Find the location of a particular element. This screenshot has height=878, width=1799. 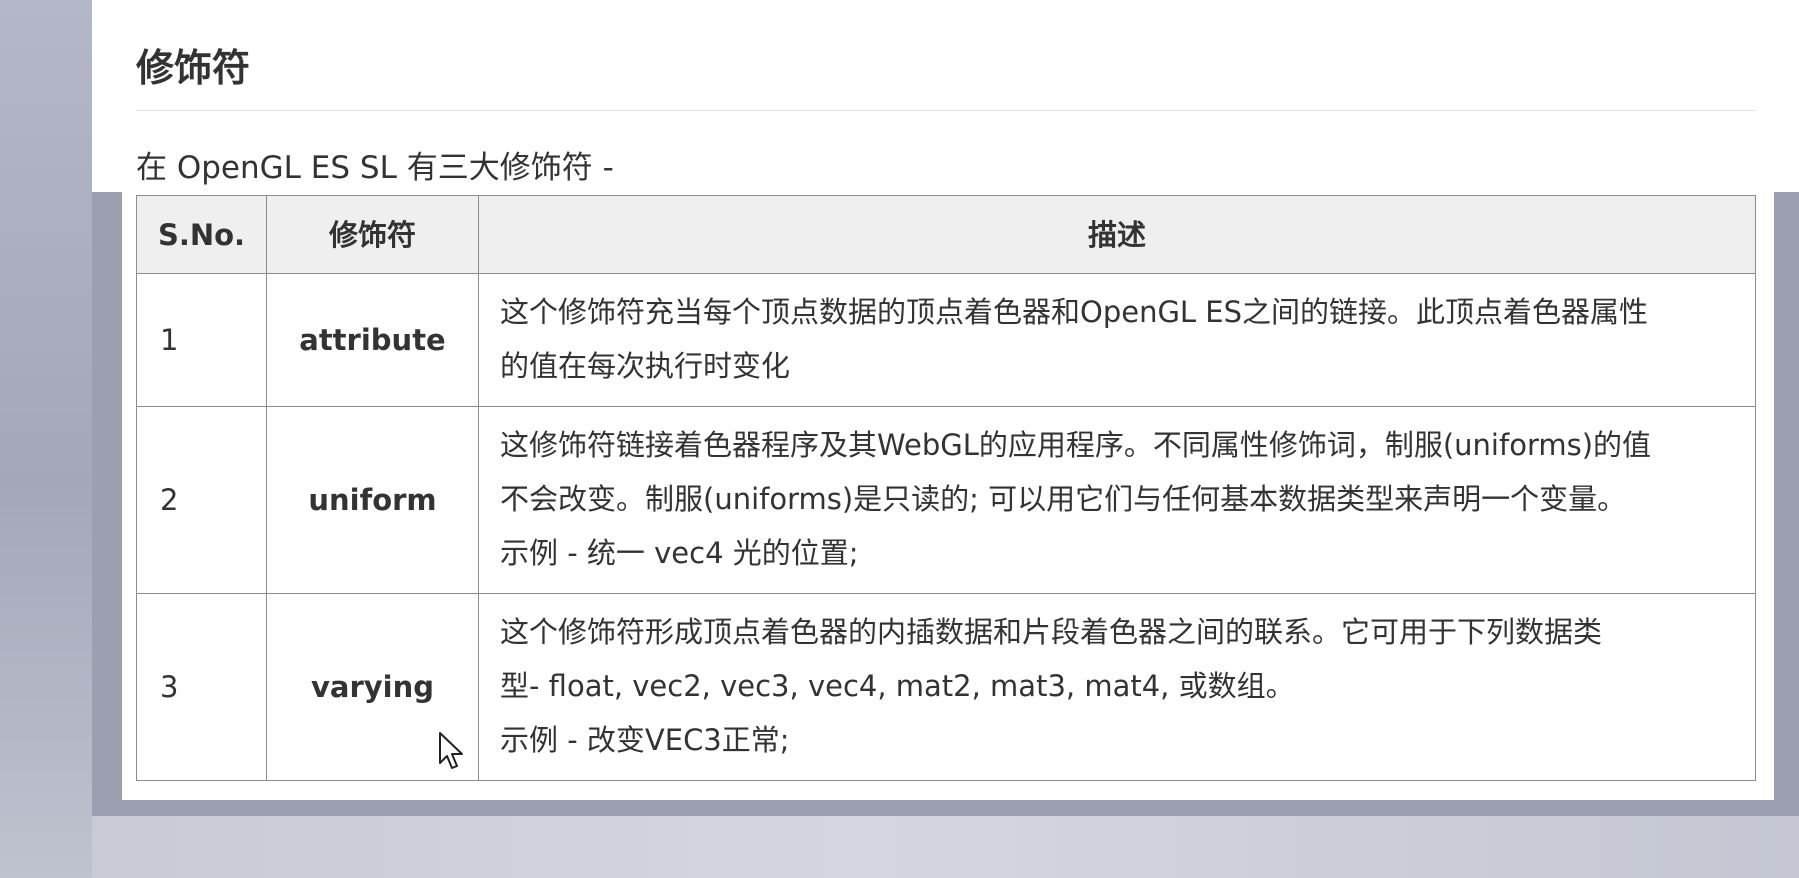

description-line: 的值在每次执行时变化 is located at coordinates (645, 366).